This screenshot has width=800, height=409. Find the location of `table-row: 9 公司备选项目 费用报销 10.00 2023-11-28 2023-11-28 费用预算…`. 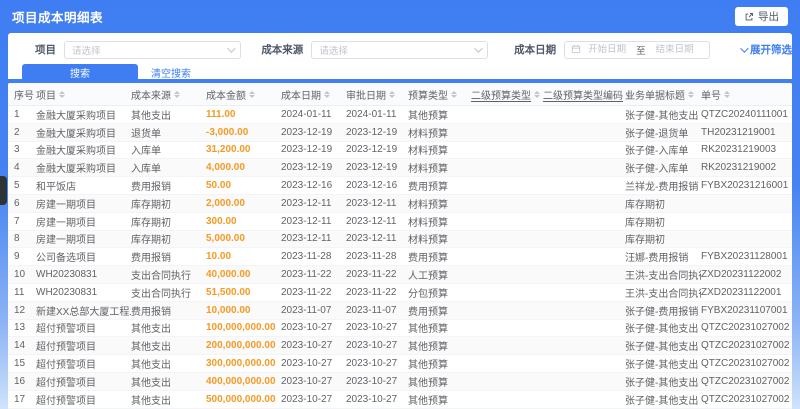

table-row: 9 公司备选项目 费用报销 10.00 2023-11-28 2023-11-28 费用预算… is located at coordinates (400, 257).